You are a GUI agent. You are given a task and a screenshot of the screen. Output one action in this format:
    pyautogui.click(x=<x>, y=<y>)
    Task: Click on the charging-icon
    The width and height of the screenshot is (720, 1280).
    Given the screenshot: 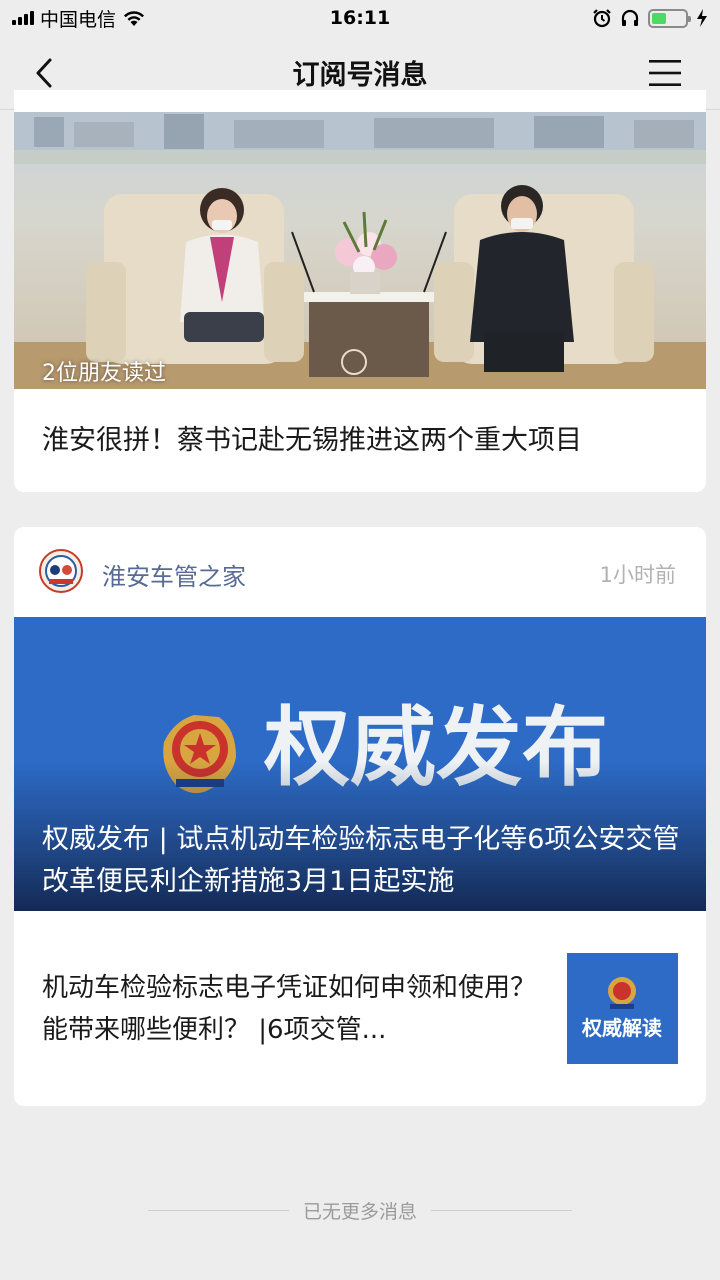 What is the action you would take?
    pyautogui.click(x=702, y=18)
    